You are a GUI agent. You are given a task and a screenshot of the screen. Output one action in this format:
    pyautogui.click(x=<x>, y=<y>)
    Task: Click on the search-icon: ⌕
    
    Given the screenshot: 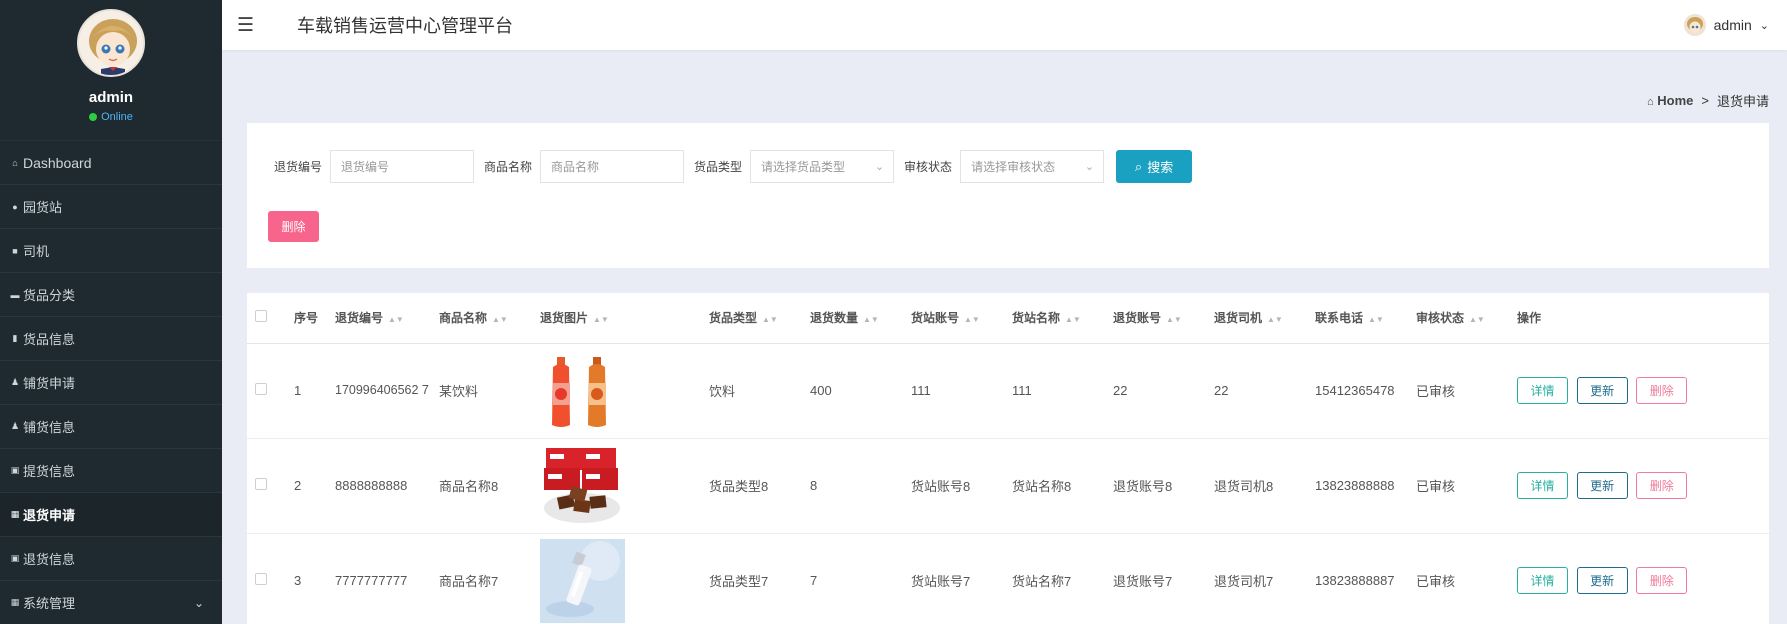 What is the action you would take?
    pyautogui.click(x=1138, y=166)
    